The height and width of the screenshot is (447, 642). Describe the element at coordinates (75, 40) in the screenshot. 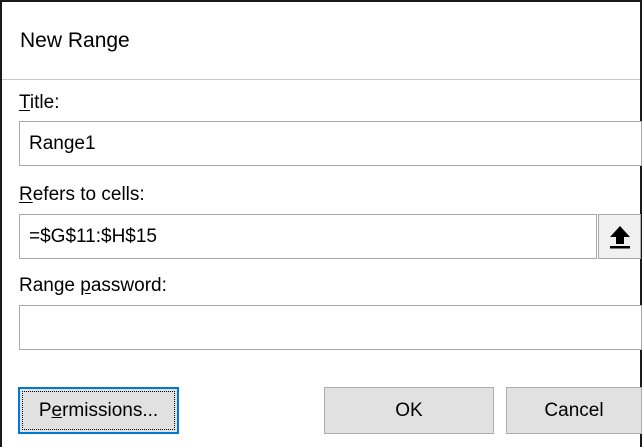

I see `dialog-title: New Range` at that location.